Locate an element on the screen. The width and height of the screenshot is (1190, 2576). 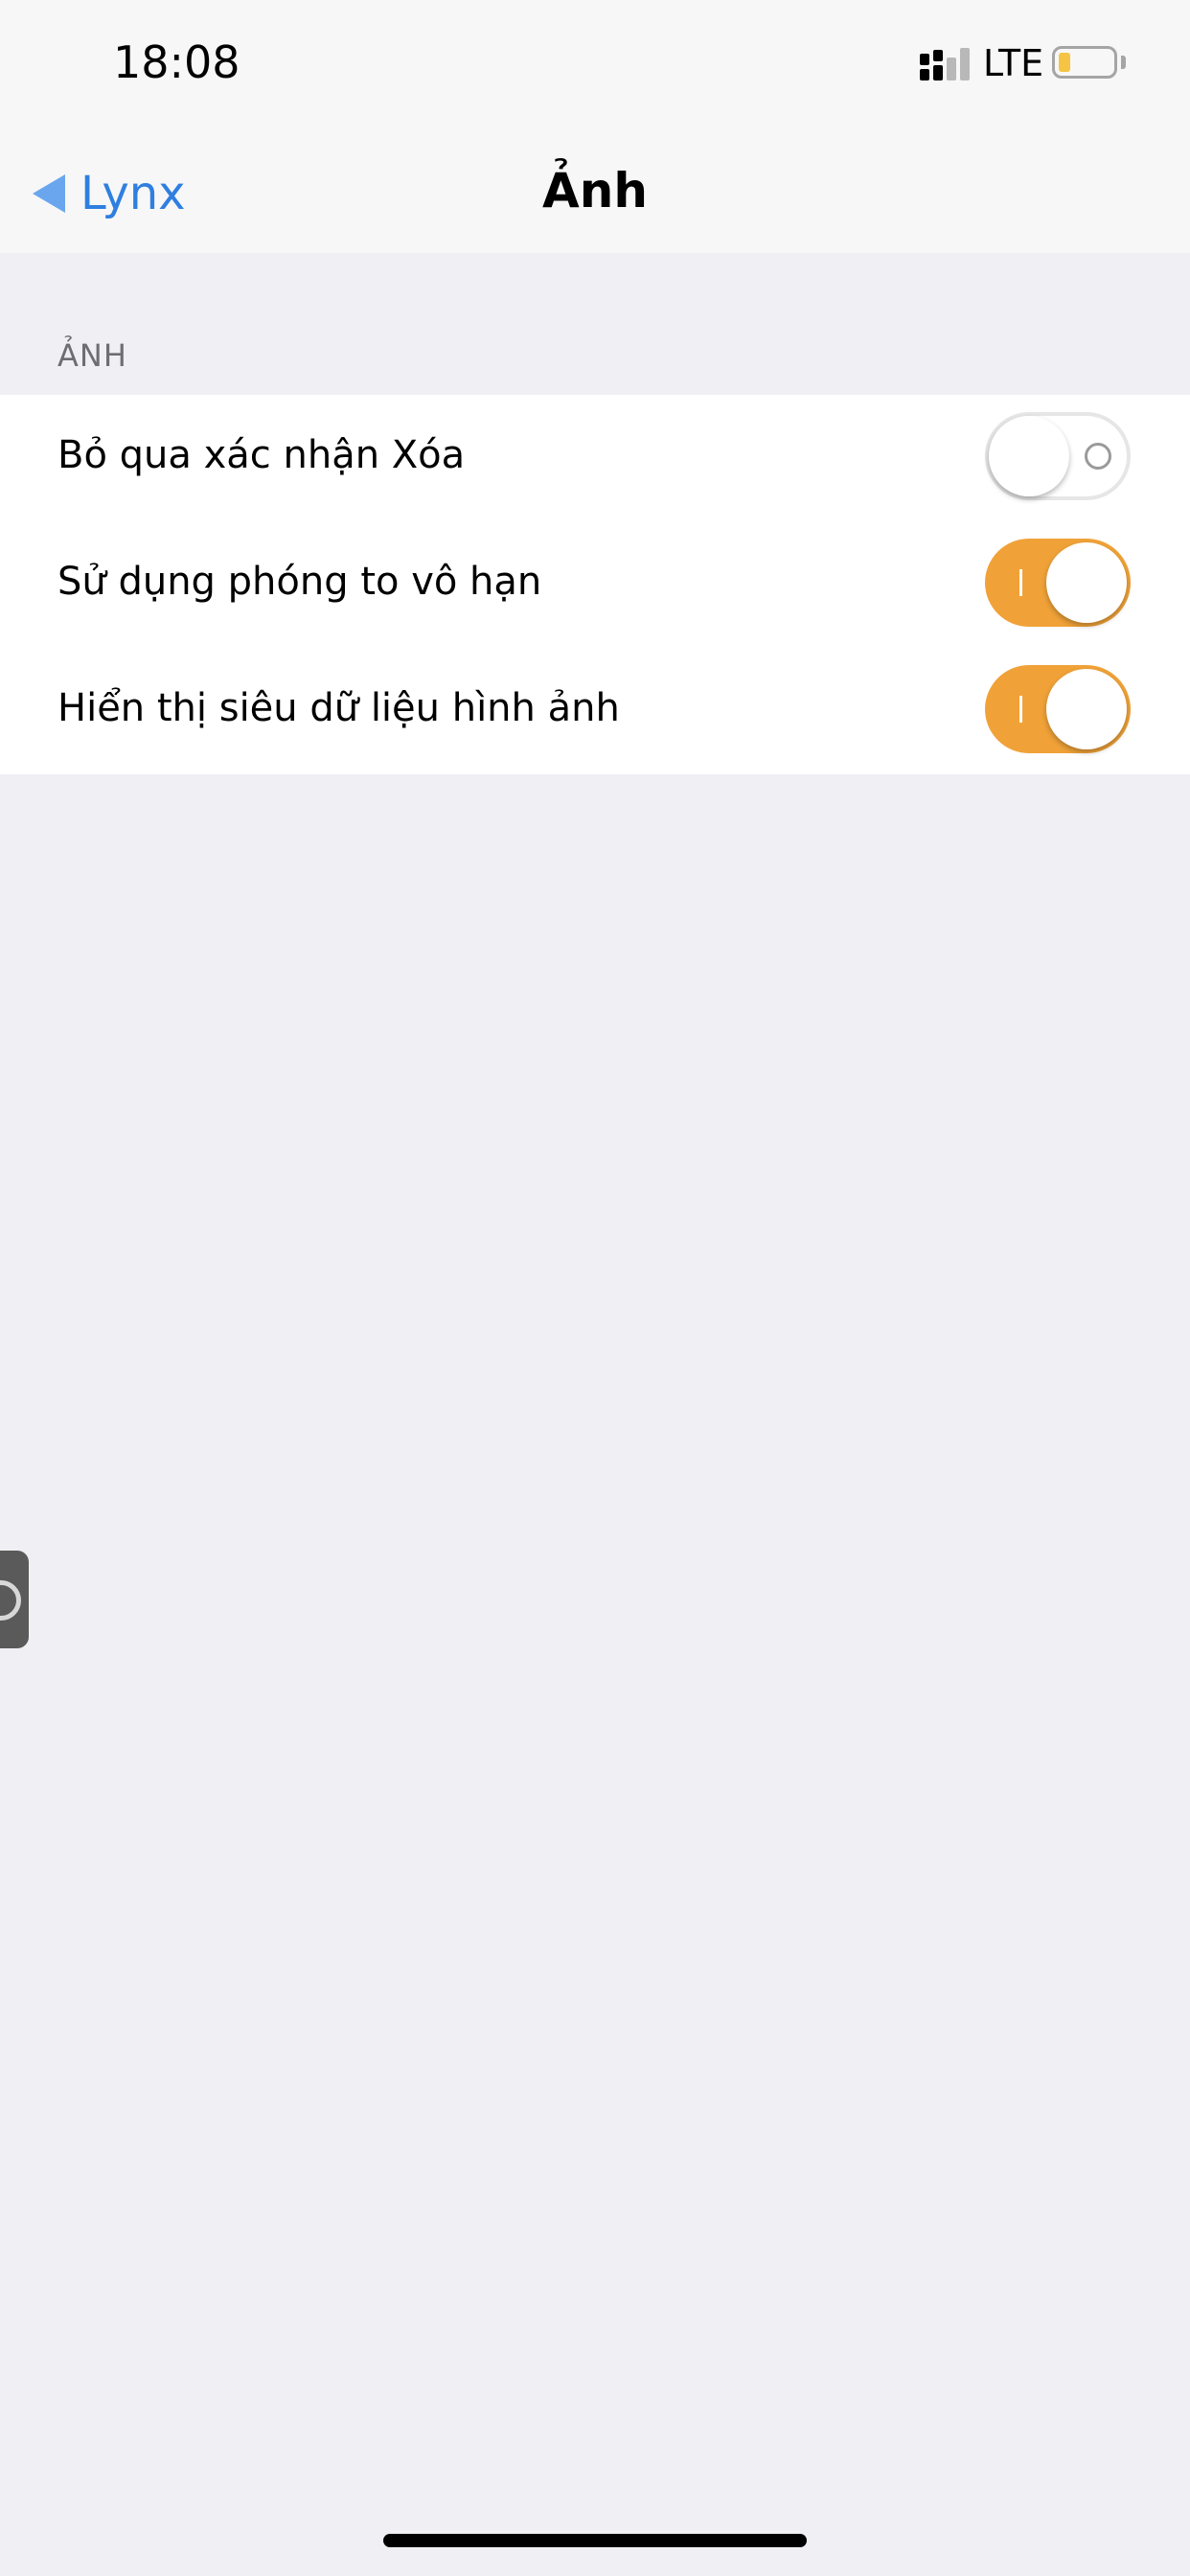
navigation-bar: Lynx Ảnh is located at coordinates (595, 189).